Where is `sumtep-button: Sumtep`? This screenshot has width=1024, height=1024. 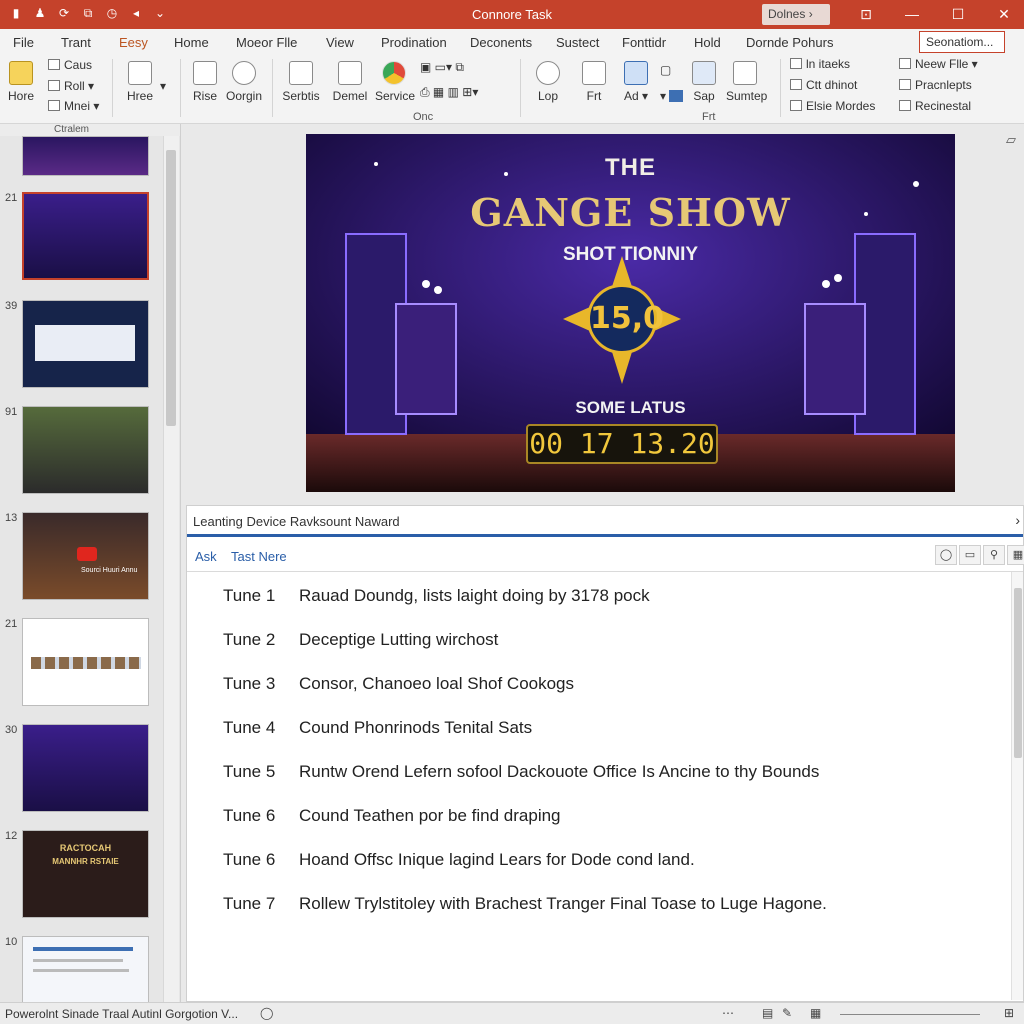 sumtep-button: Sumtep is located at coordinates (746, 82).